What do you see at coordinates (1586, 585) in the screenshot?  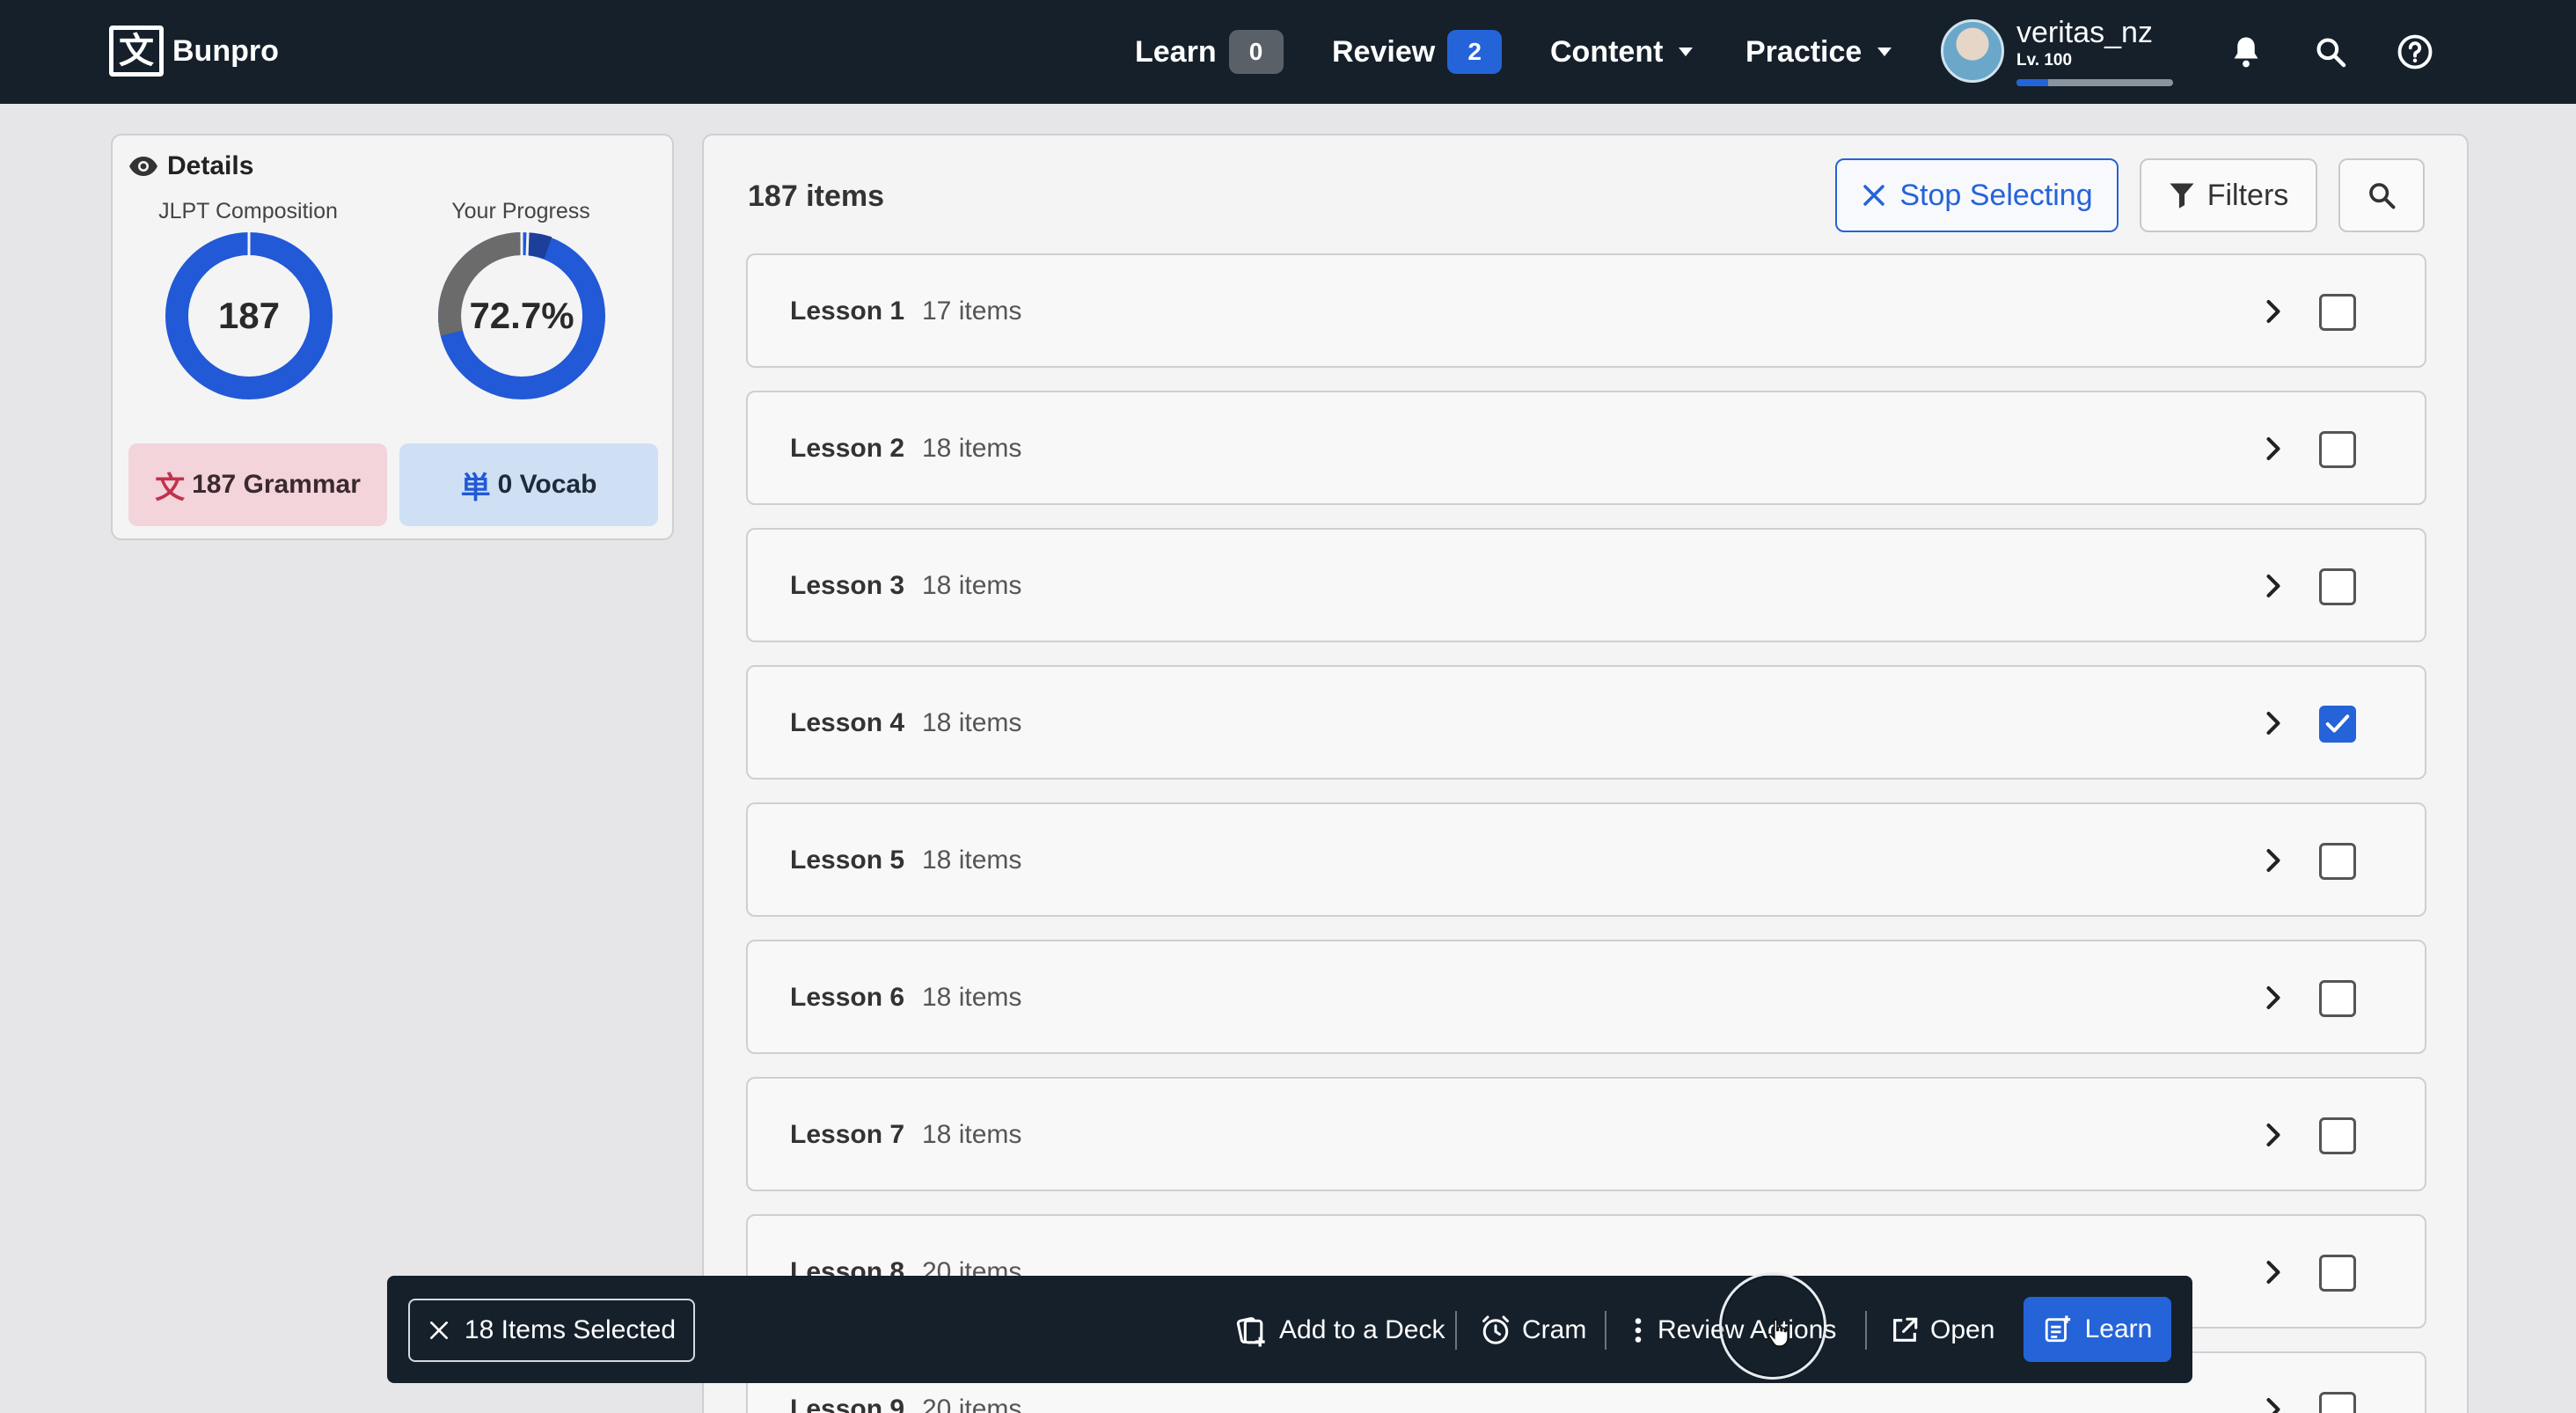 I see `lesson-row: Lesson 3 18 items` at bounding box center [1586, 585].